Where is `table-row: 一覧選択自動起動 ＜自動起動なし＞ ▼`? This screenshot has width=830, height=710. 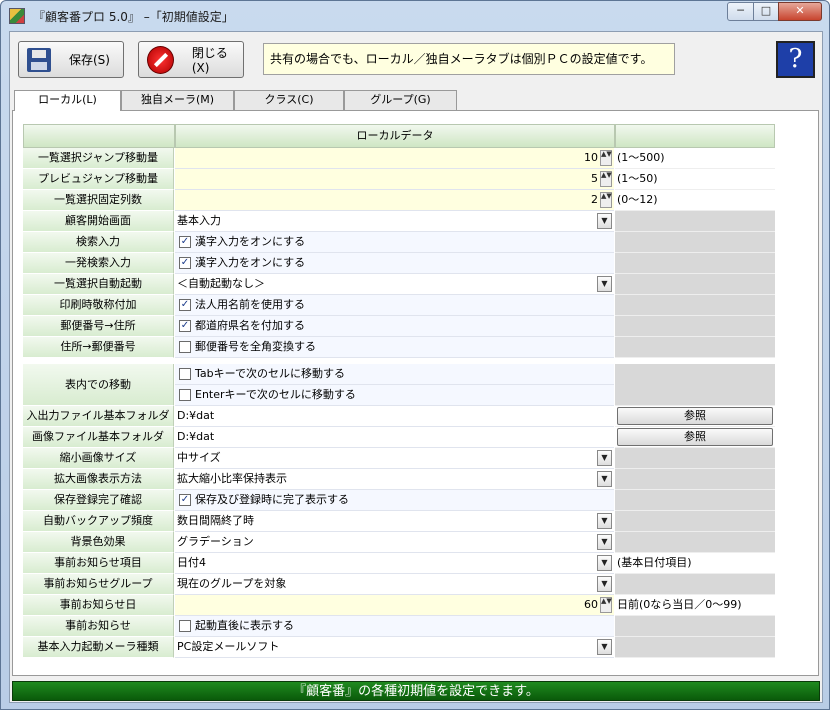
table-row: 一覧選択自動起動 ＜自動起動なし＞ ▼ is located at coordinates (399, 284).